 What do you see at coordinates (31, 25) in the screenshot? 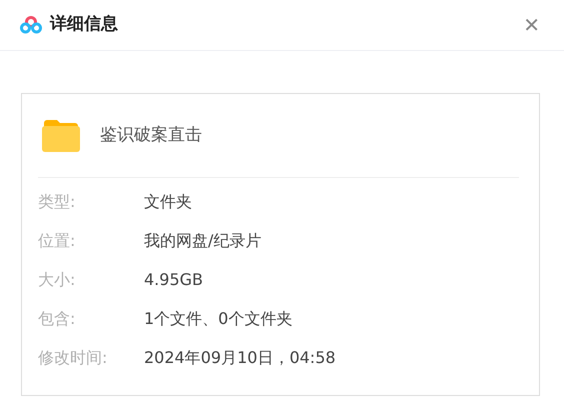
I see `app-logo-icon` at bounding box center [31, 25].